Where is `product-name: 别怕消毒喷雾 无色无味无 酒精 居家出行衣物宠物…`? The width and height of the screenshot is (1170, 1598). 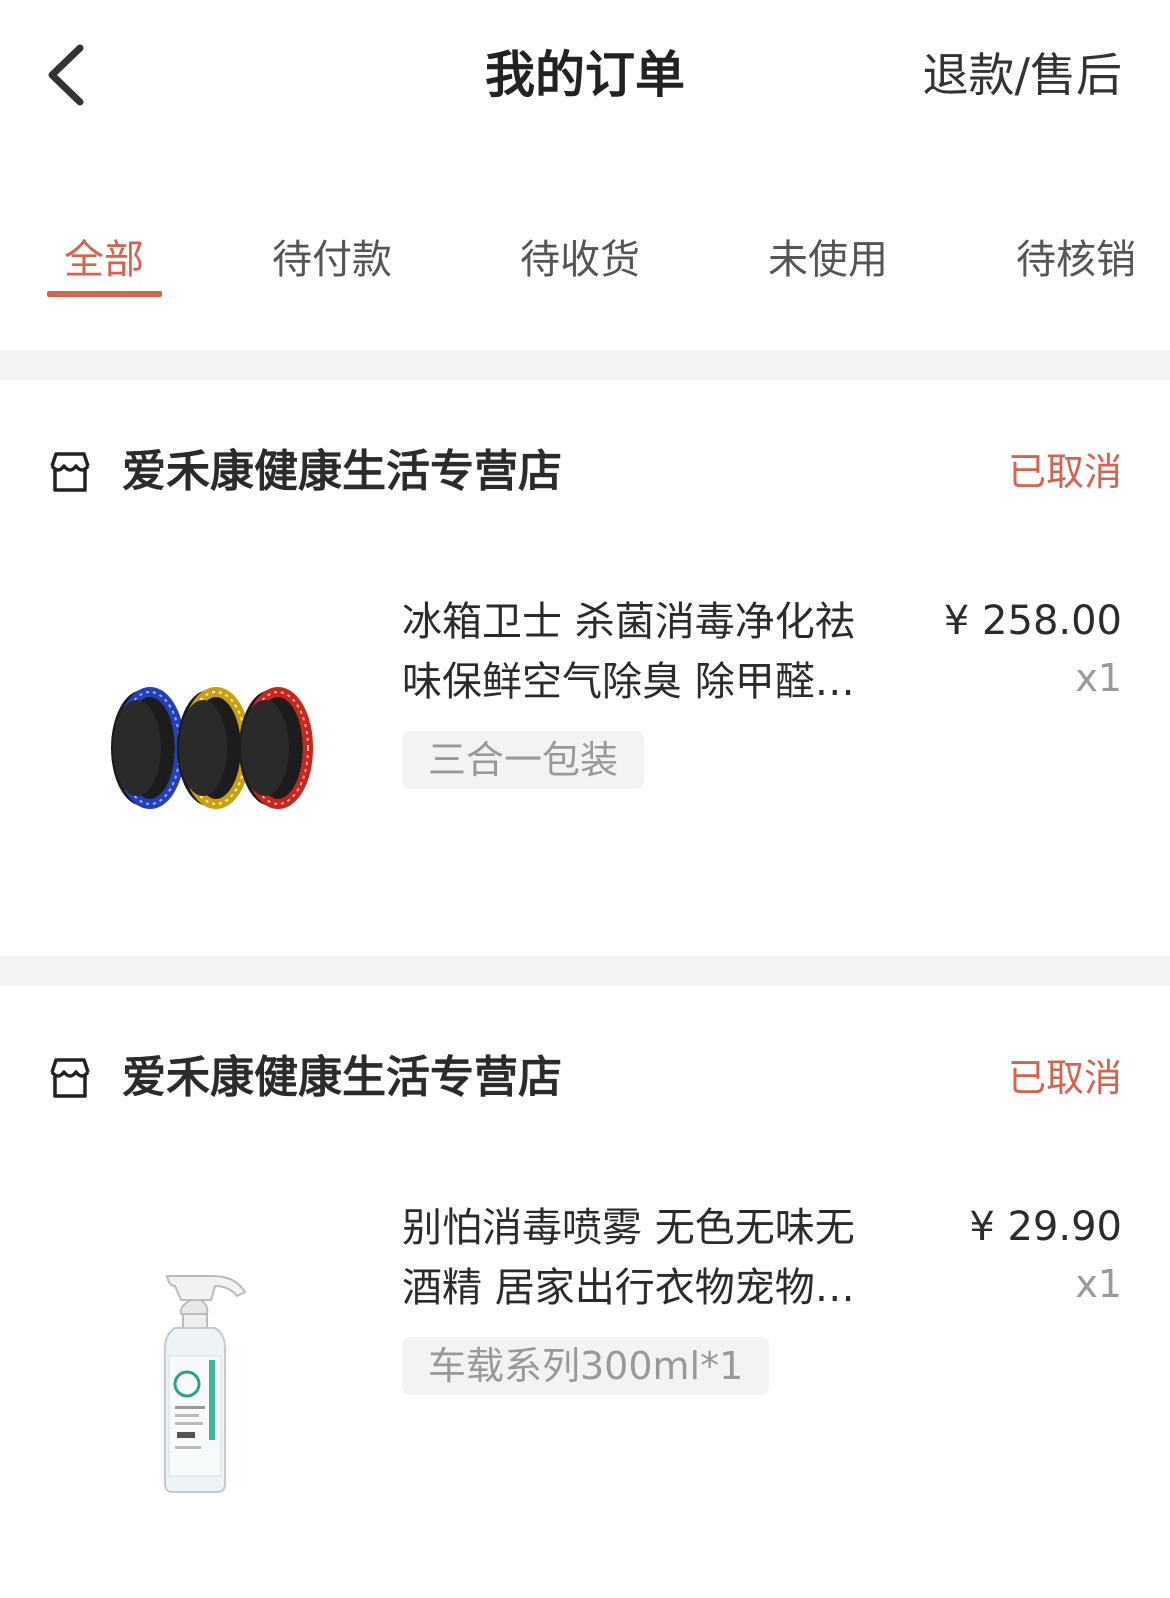
product-name: 别怕消毒喷雾 无色无味无 酒精 居家出行衣物宠物… is located at coordinates (652, 1258).